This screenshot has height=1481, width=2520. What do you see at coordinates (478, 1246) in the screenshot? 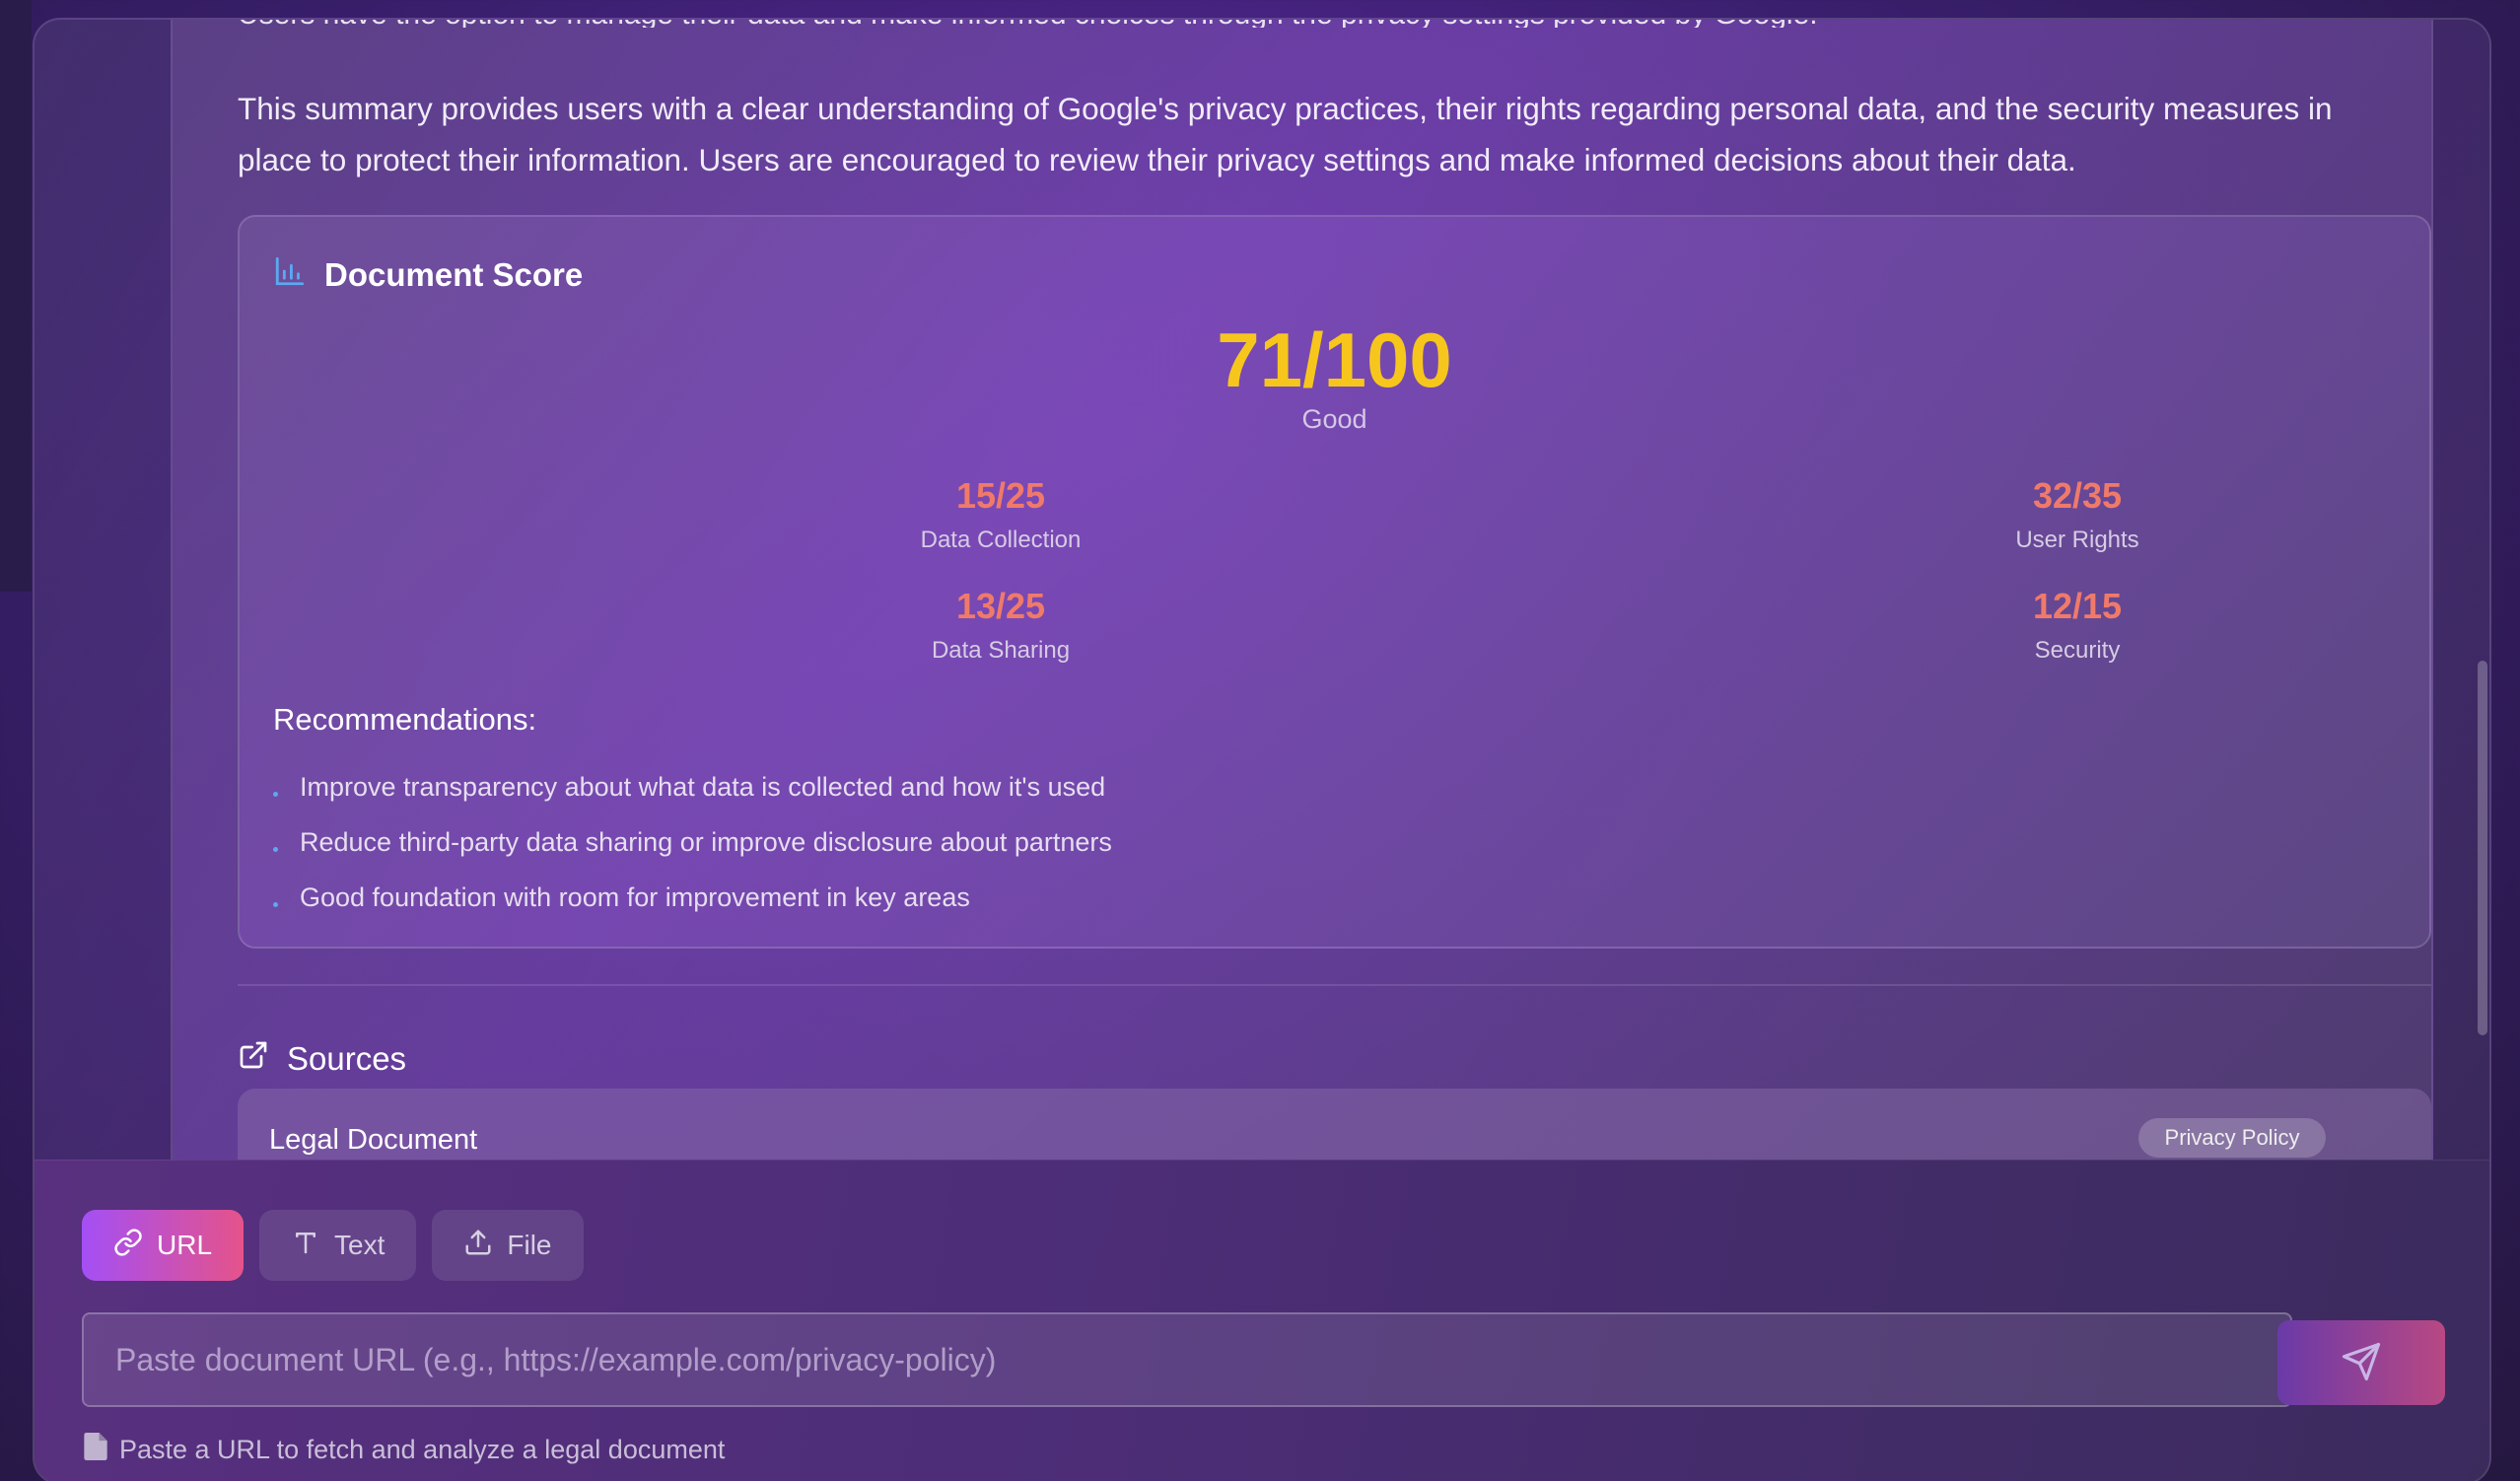
I see `upload-icon` at bounding box center [478, 1246].